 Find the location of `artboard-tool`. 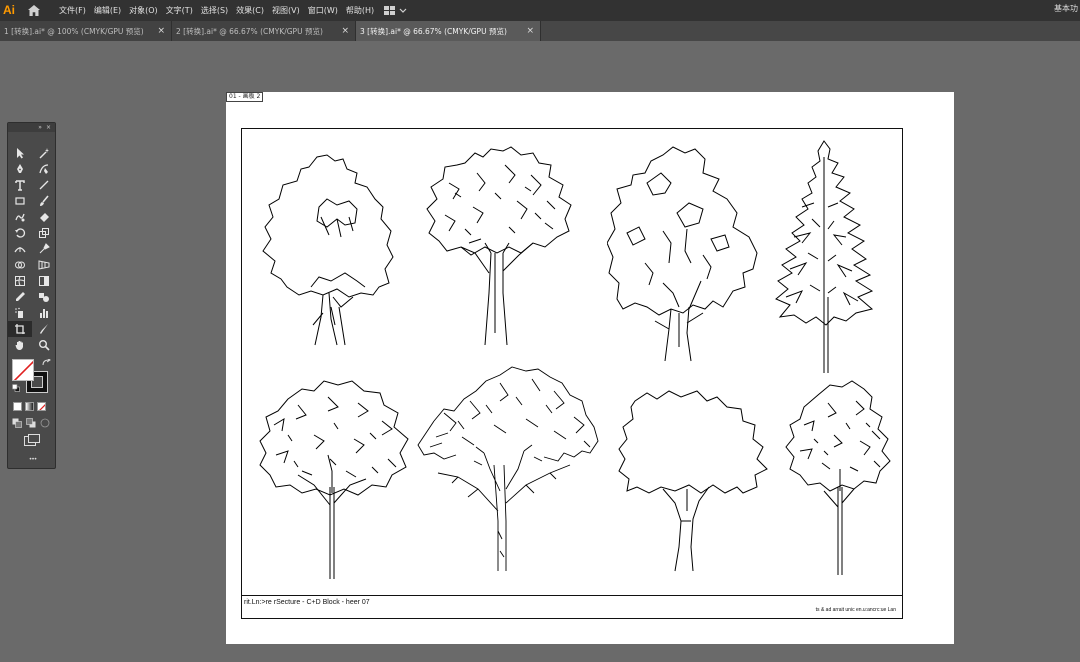

artboard-tool is located at coordinates (20, 329).